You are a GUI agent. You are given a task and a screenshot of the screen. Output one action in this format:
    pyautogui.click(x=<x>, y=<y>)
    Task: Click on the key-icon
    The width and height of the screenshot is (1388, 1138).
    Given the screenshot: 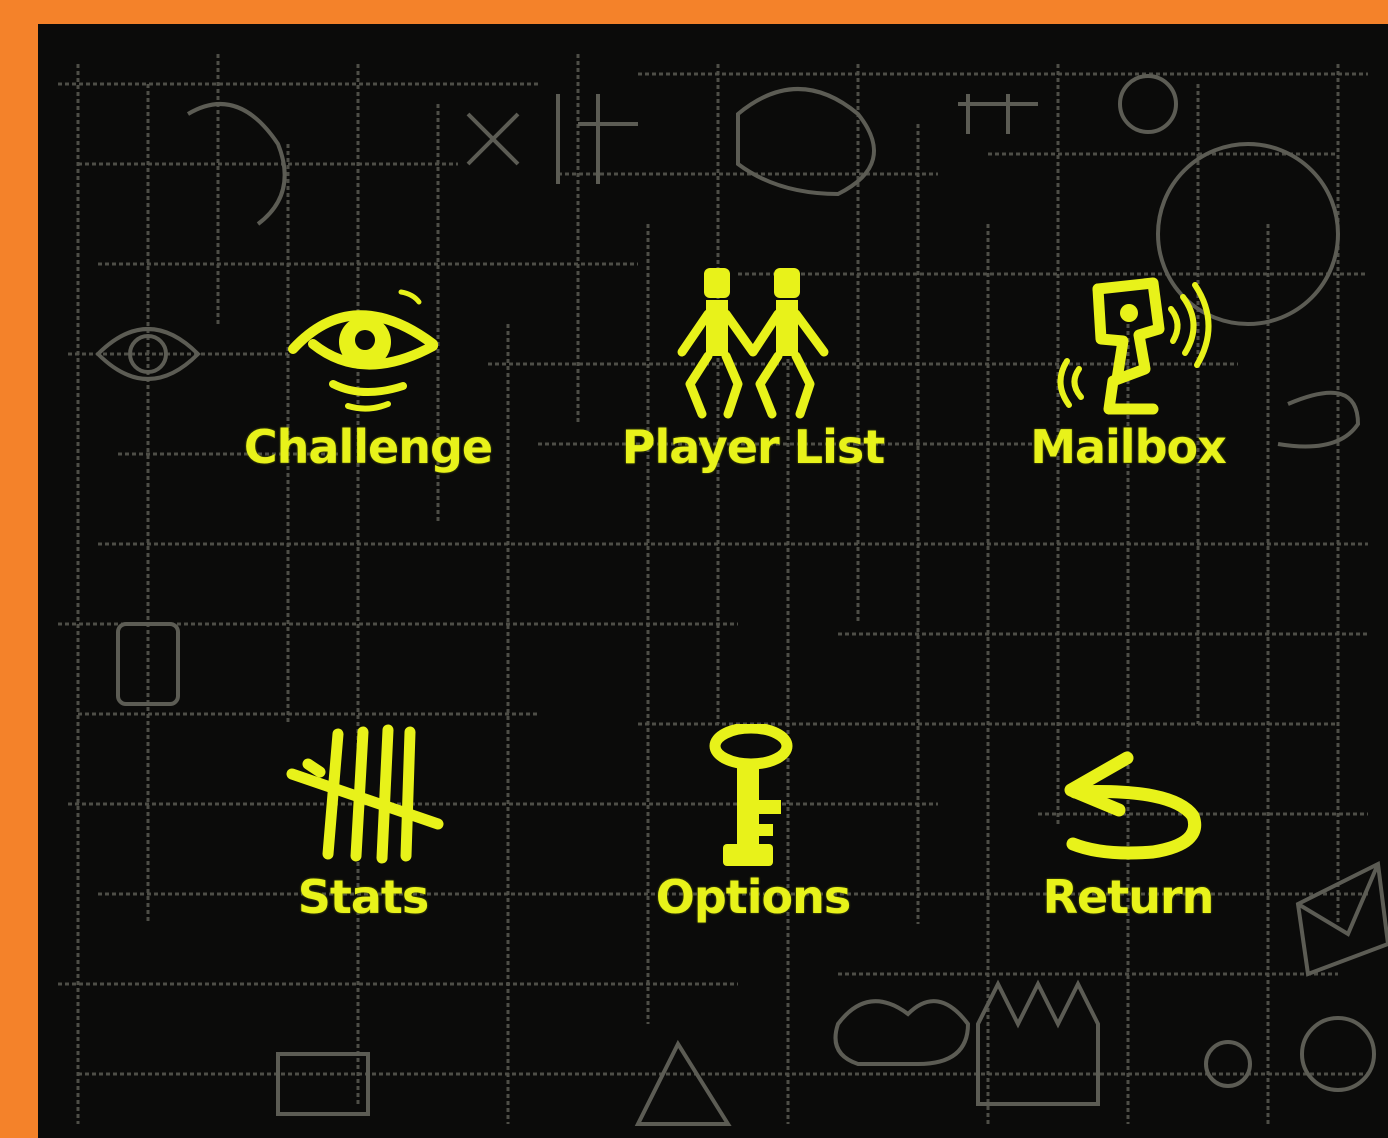 What is the action you would take?
    pyautogui.click(x=751, y=795)
    